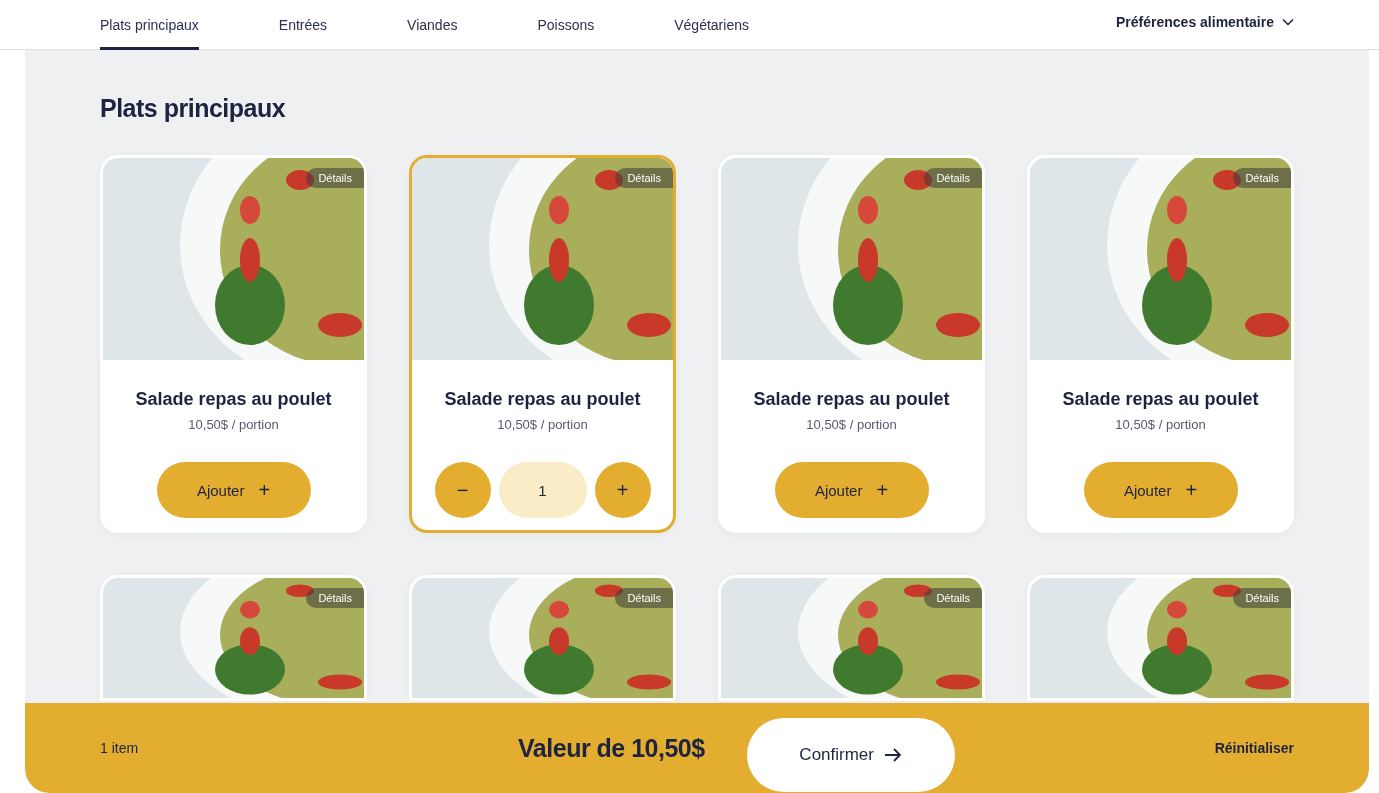 The image size is (1379, 793). Describe the element at coordinates (611, 748) in the screenshot. I see `cart-total: Valeur de 10,50$` at that location.